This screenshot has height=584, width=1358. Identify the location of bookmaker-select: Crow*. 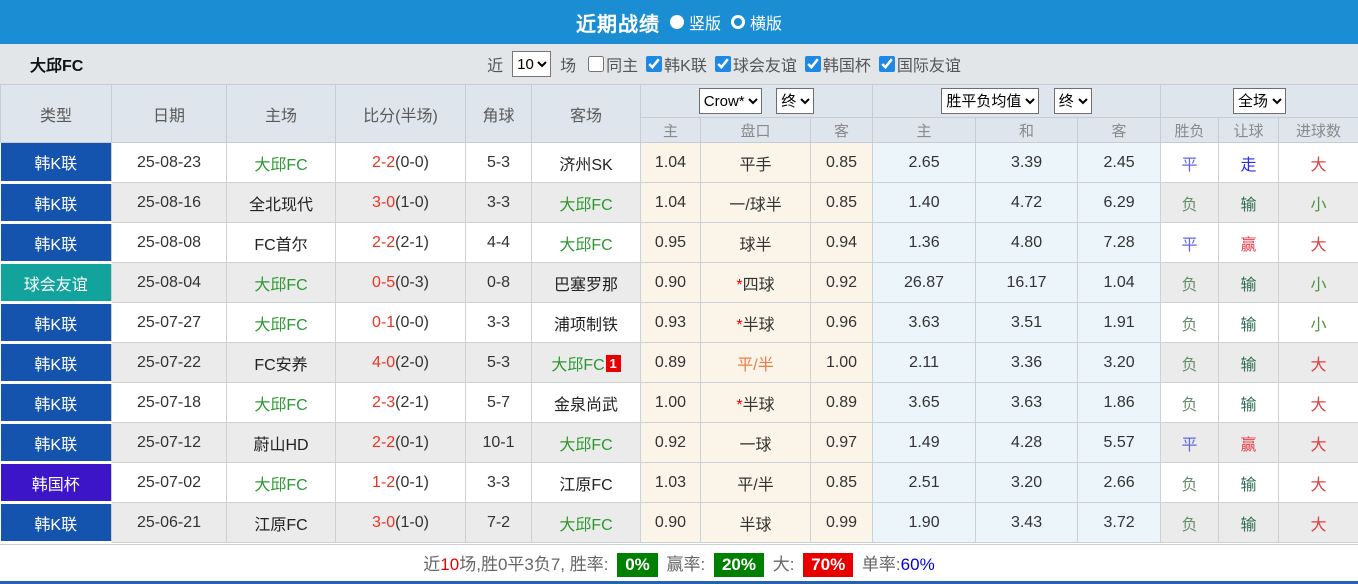
(730, 101).